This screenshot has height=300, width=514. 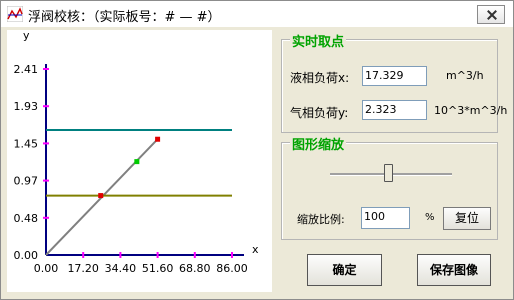 What do you see at coordinates (388, 173) in the screenshot?
I see `zoom-slider-thumb` at bounding box center [388, 173].